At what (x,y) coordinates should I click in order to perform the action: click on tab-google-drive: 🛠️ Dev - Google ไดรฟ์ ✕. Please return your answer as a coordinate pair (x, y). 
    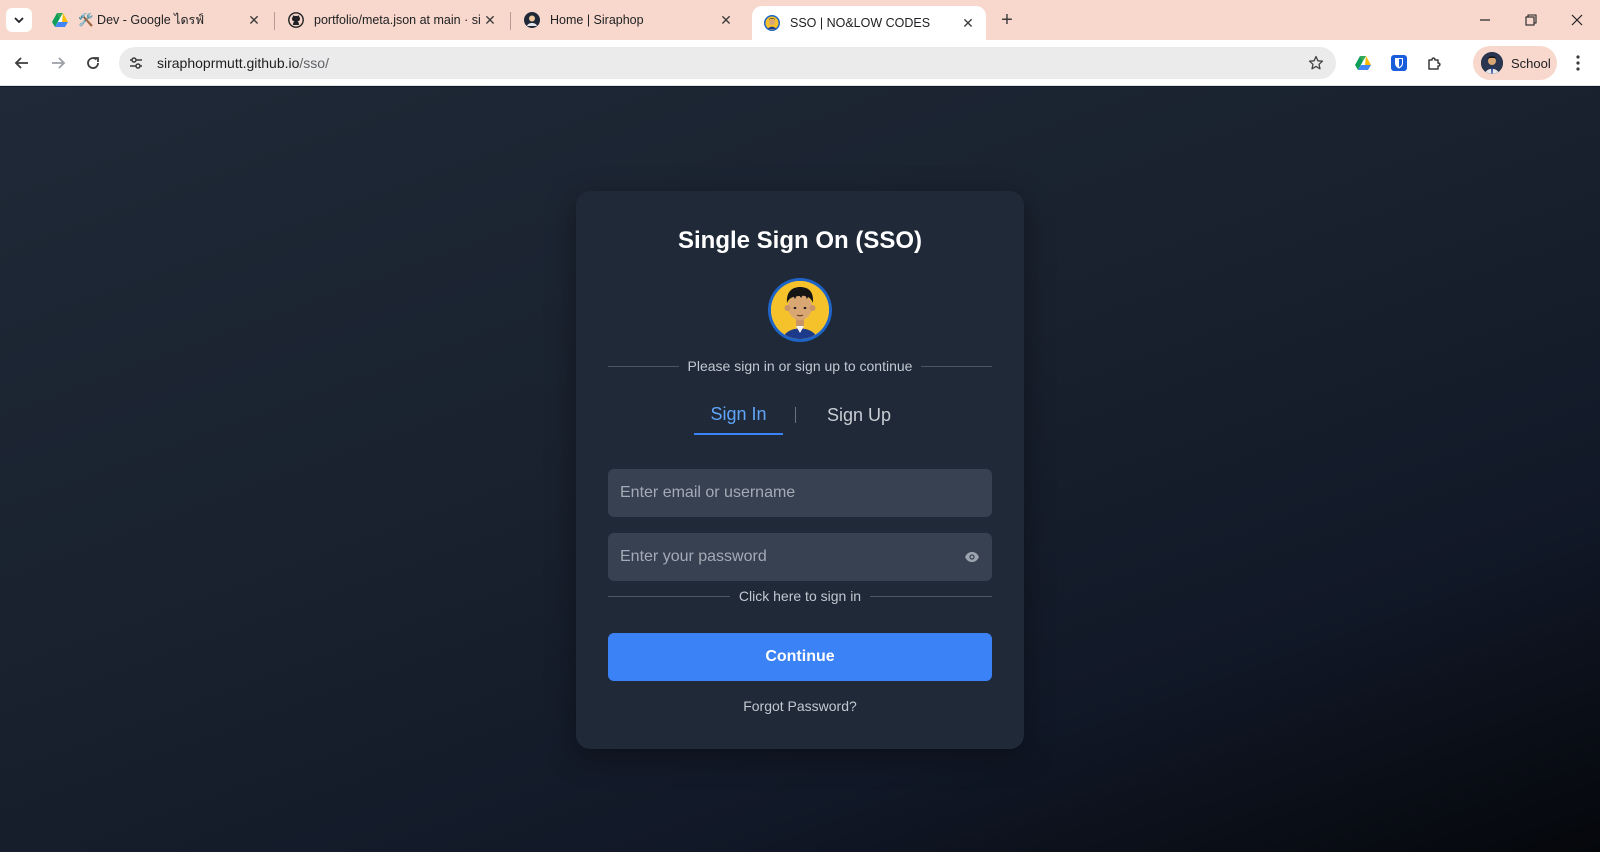
    Looking at the image, I should click on (156, 20).